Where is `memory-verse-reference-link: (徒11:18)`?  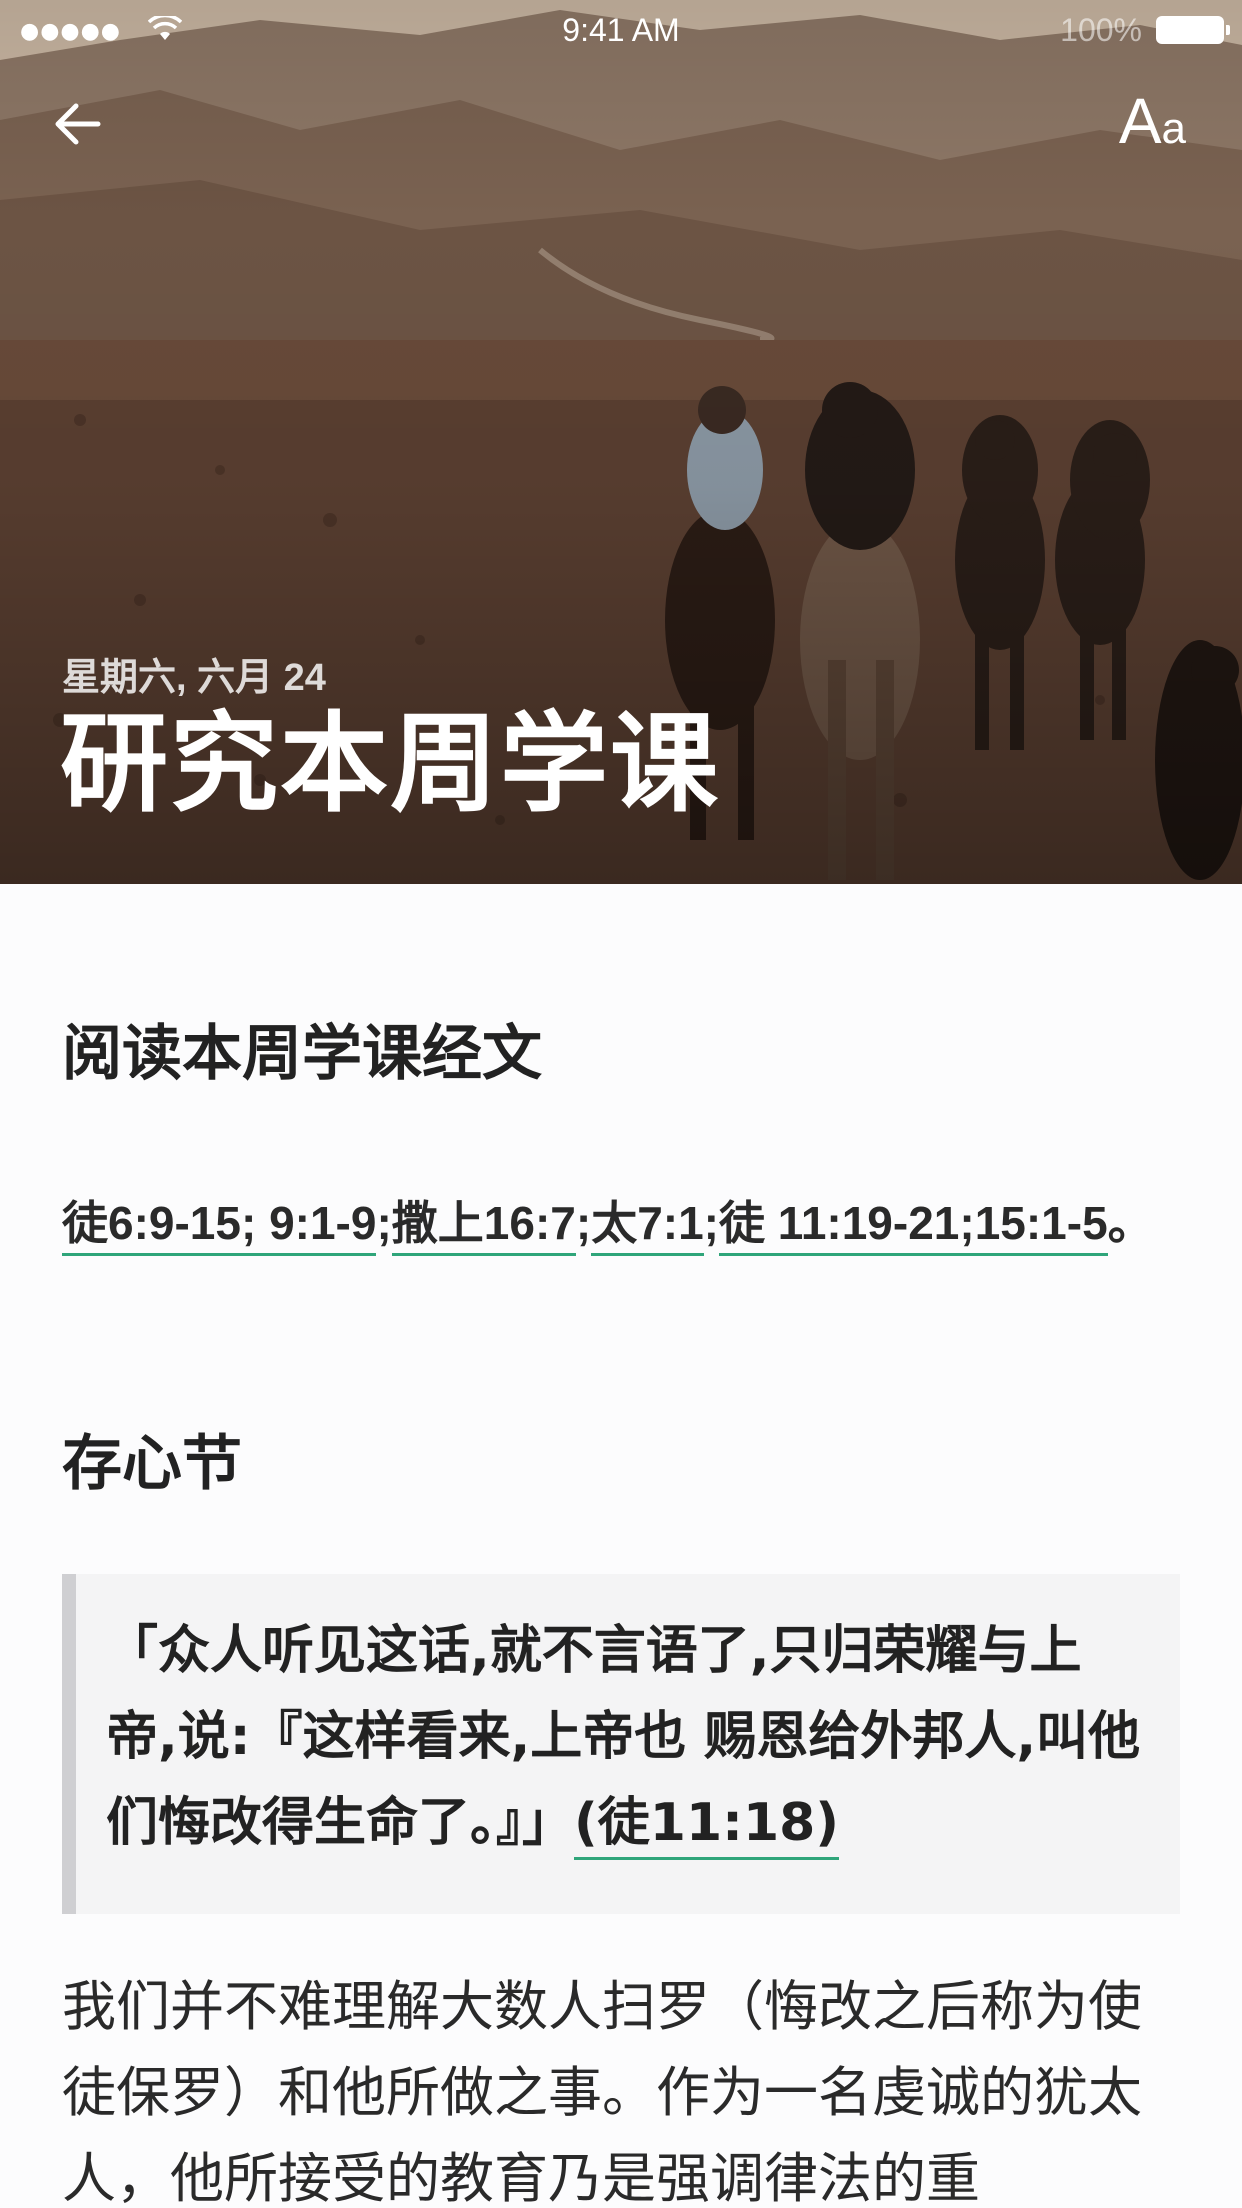
memory-verse-reference-link: (徒11:18) is located at coordinates (707, 1826).